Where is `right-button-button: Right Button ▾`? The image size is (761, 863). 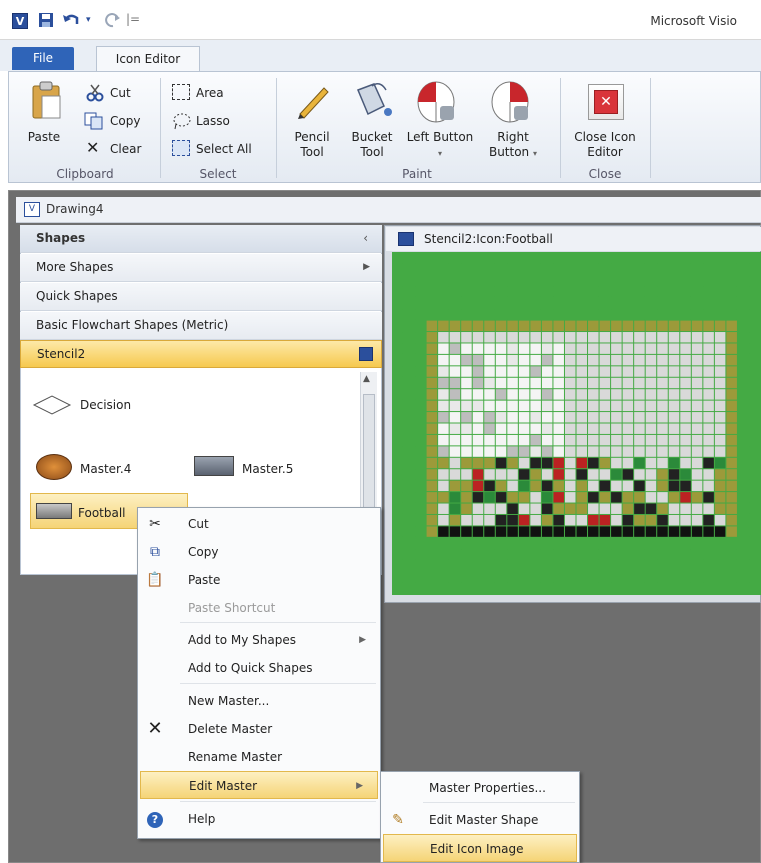 right-button-button: Right Button ▾ is located at coordinates (513, 145).